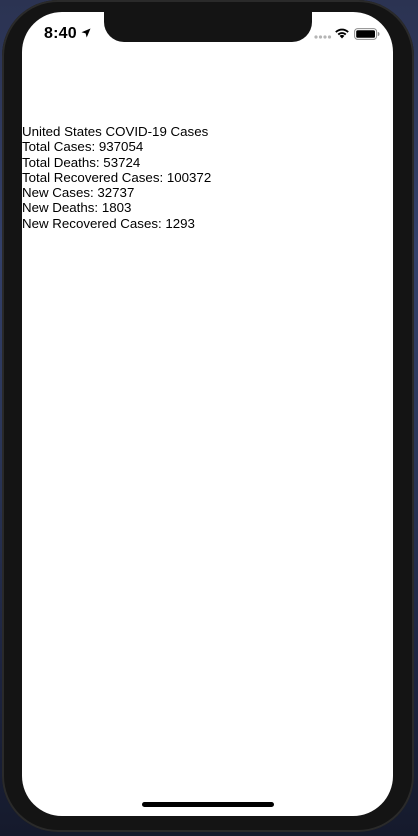 This screenshot has width=418, height=836. What do you see at coordinates (115, 131) in the screenshot?
I see `stats-heading: United States COVID-19 Cases` at bounding box center [115, 131].